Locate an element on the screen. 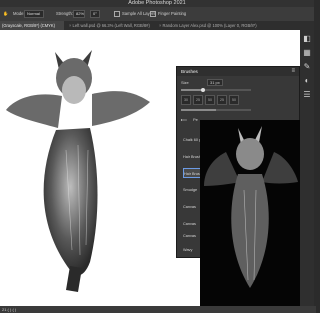 Image resolution: width=320 pixels, height=313 pixels. size-input: 31 px is located at coordinates (215, 82).